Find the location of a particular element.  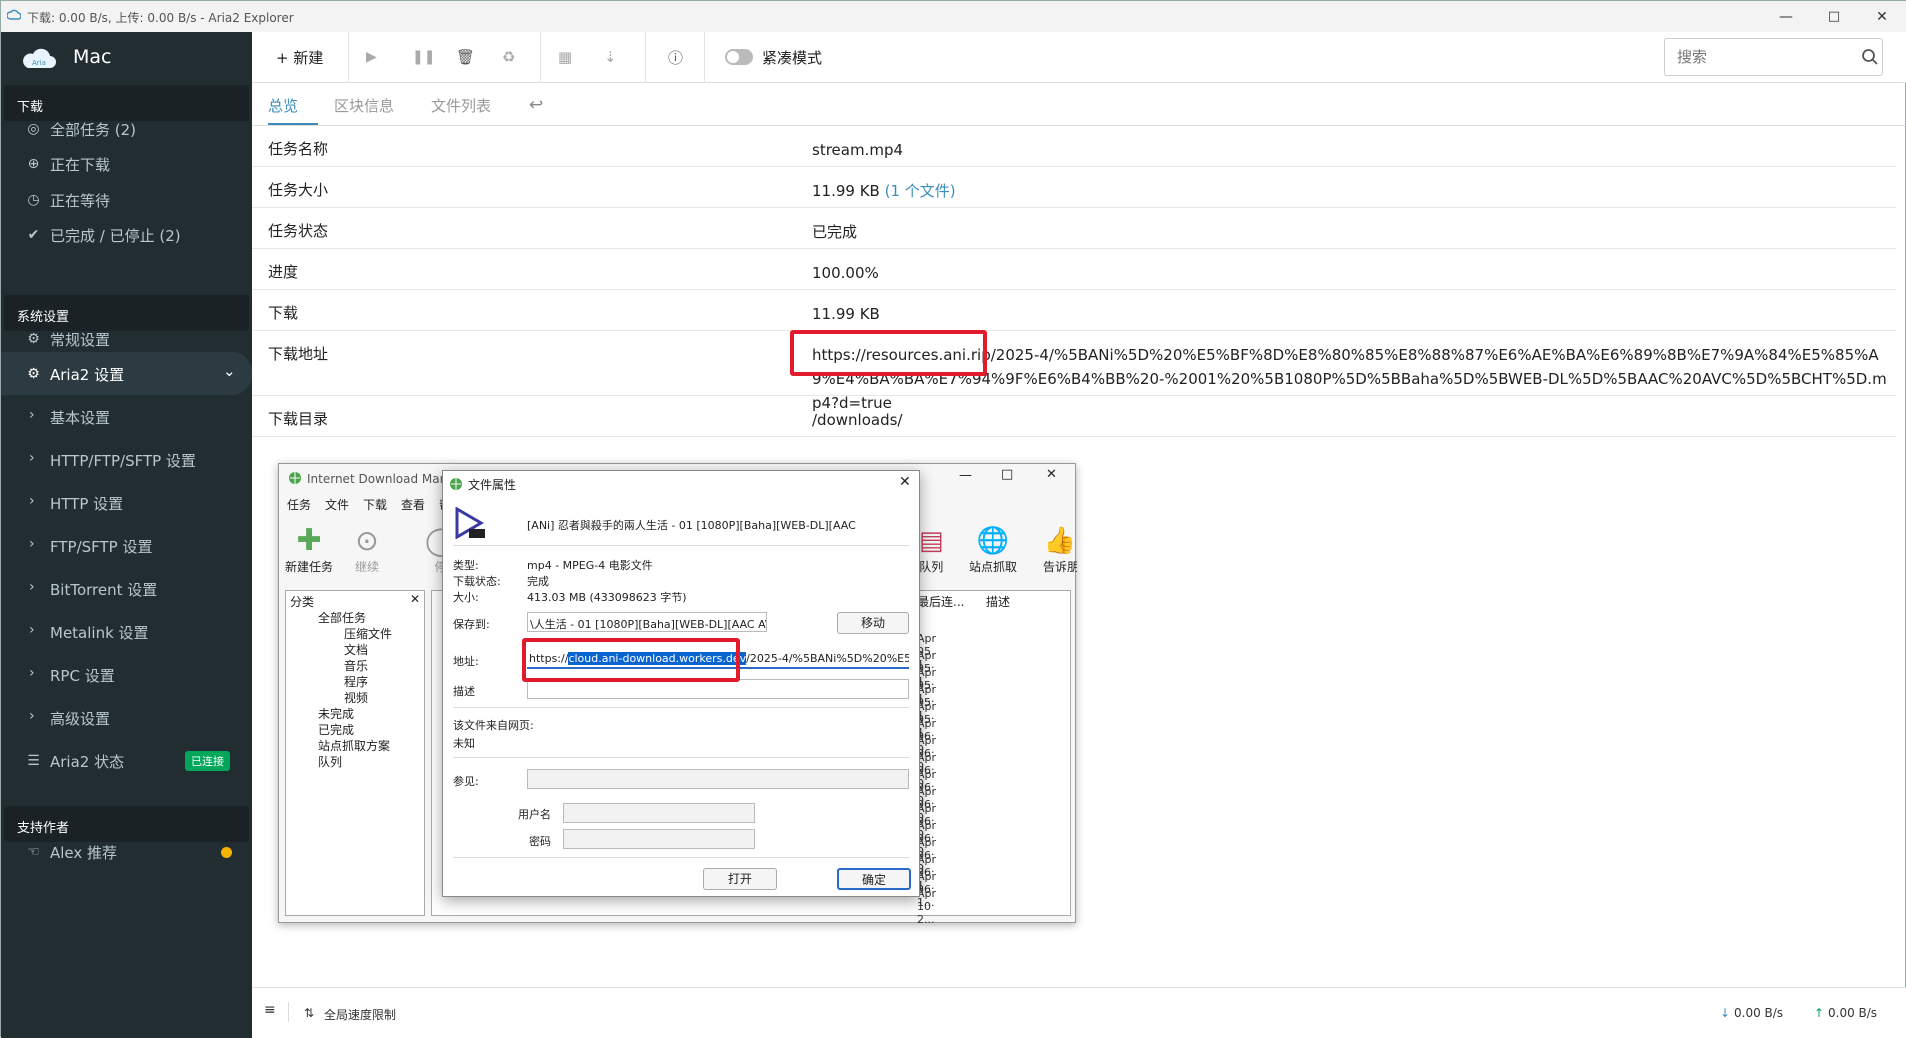

tree-item-finished: 已完成 is located at coordinates (336, 729).